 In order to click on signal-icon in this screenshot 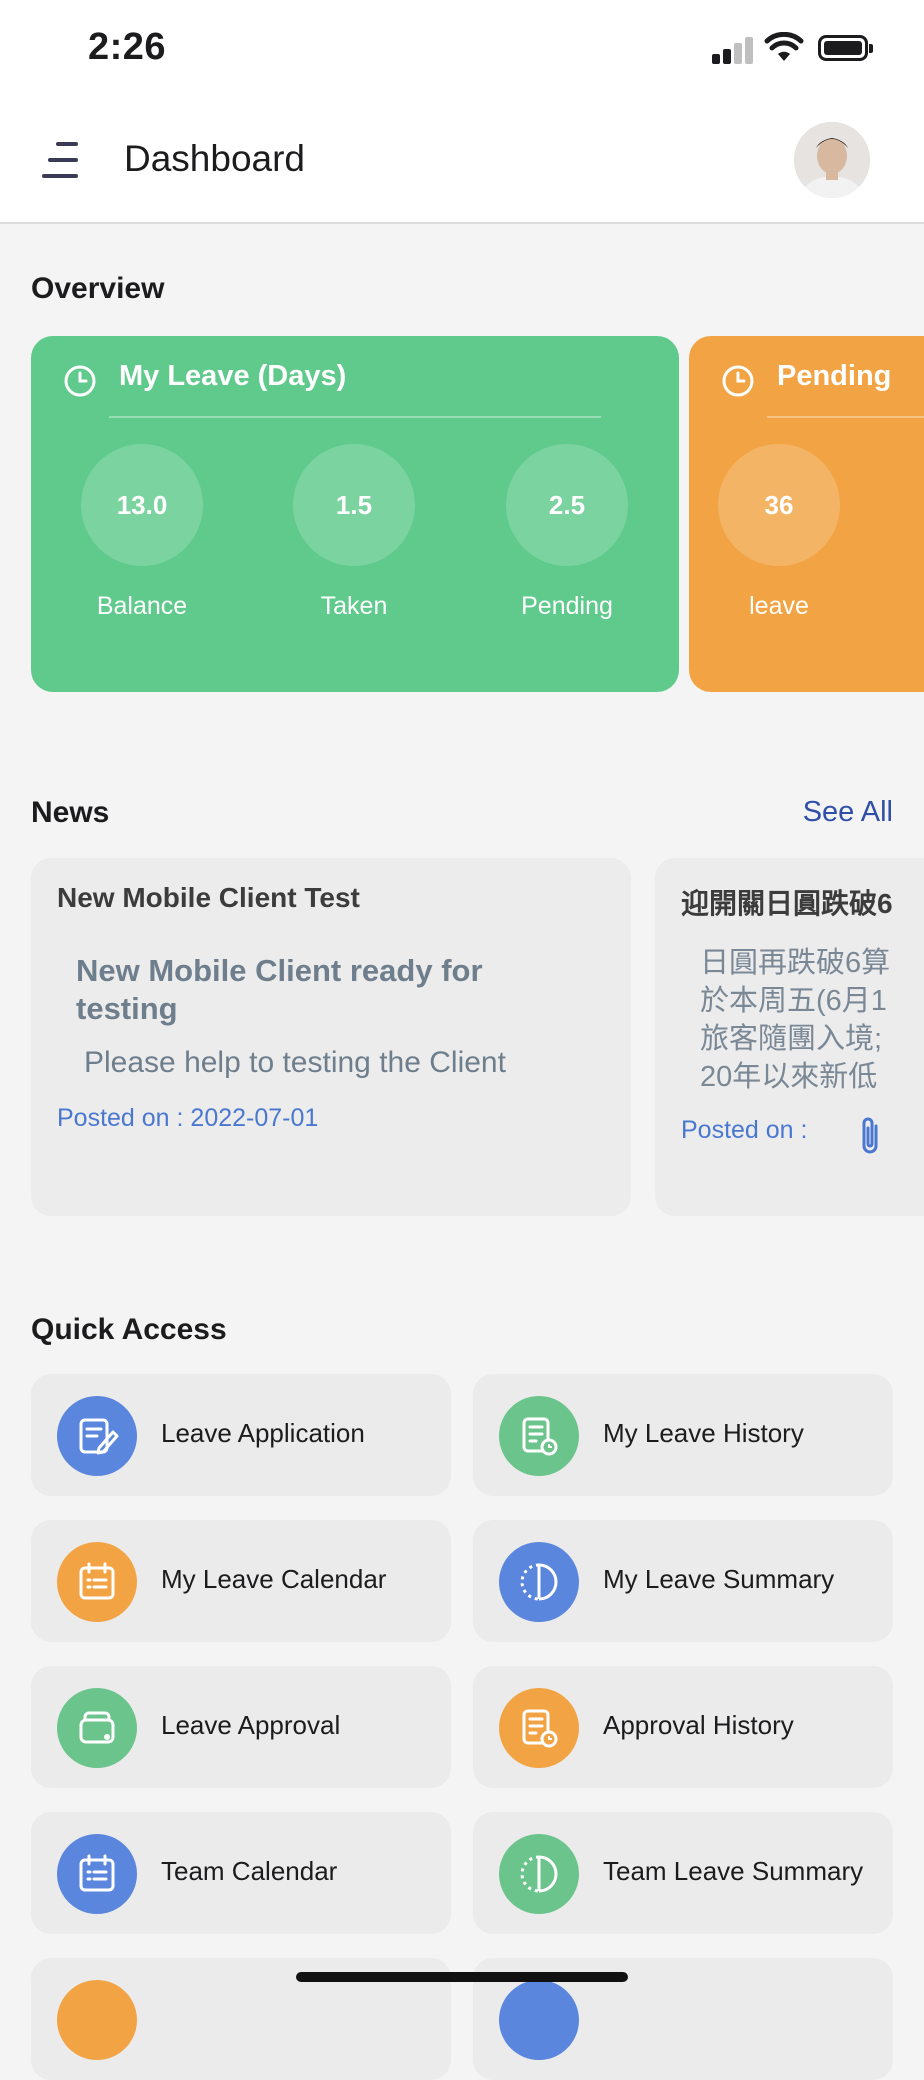, I will do `click(734, 50)`.